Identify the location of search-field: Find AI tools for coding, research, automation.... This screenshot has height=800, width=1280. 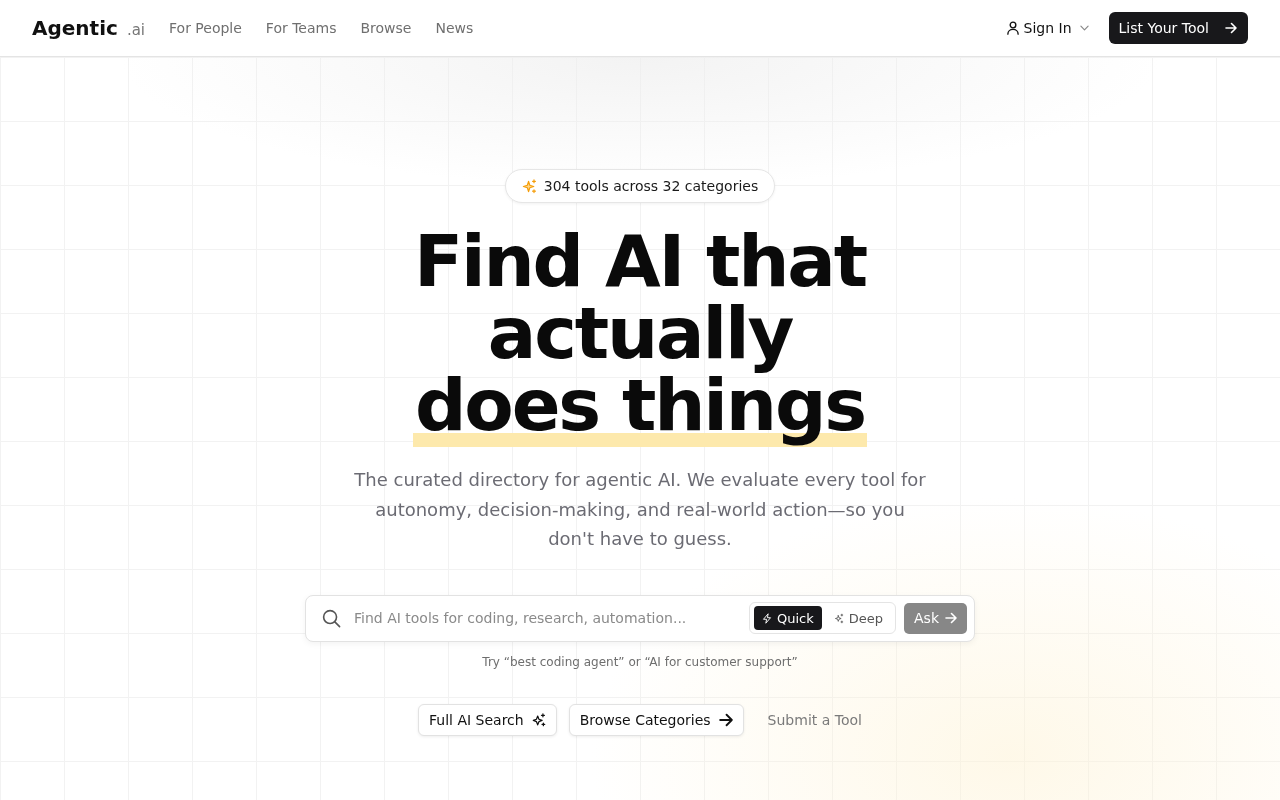
(551, 618).